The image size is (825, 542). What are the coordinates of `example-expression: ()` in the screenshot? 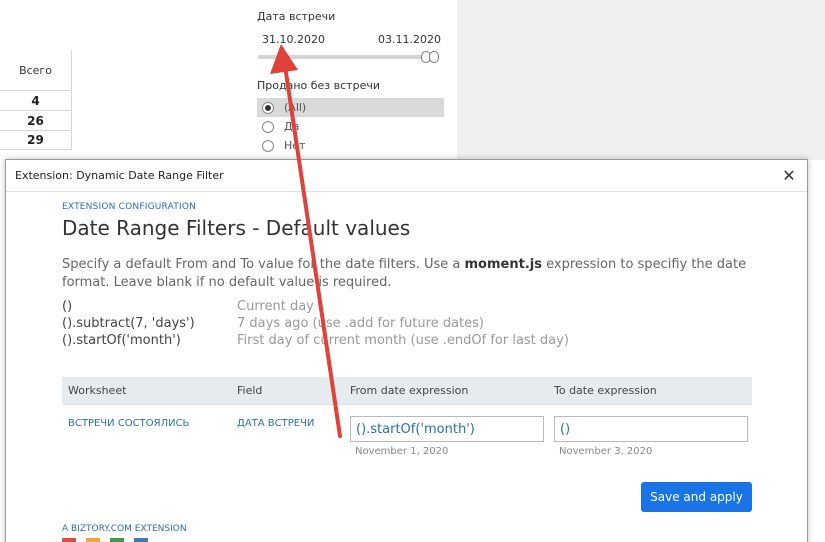 It's located at (67, 306).